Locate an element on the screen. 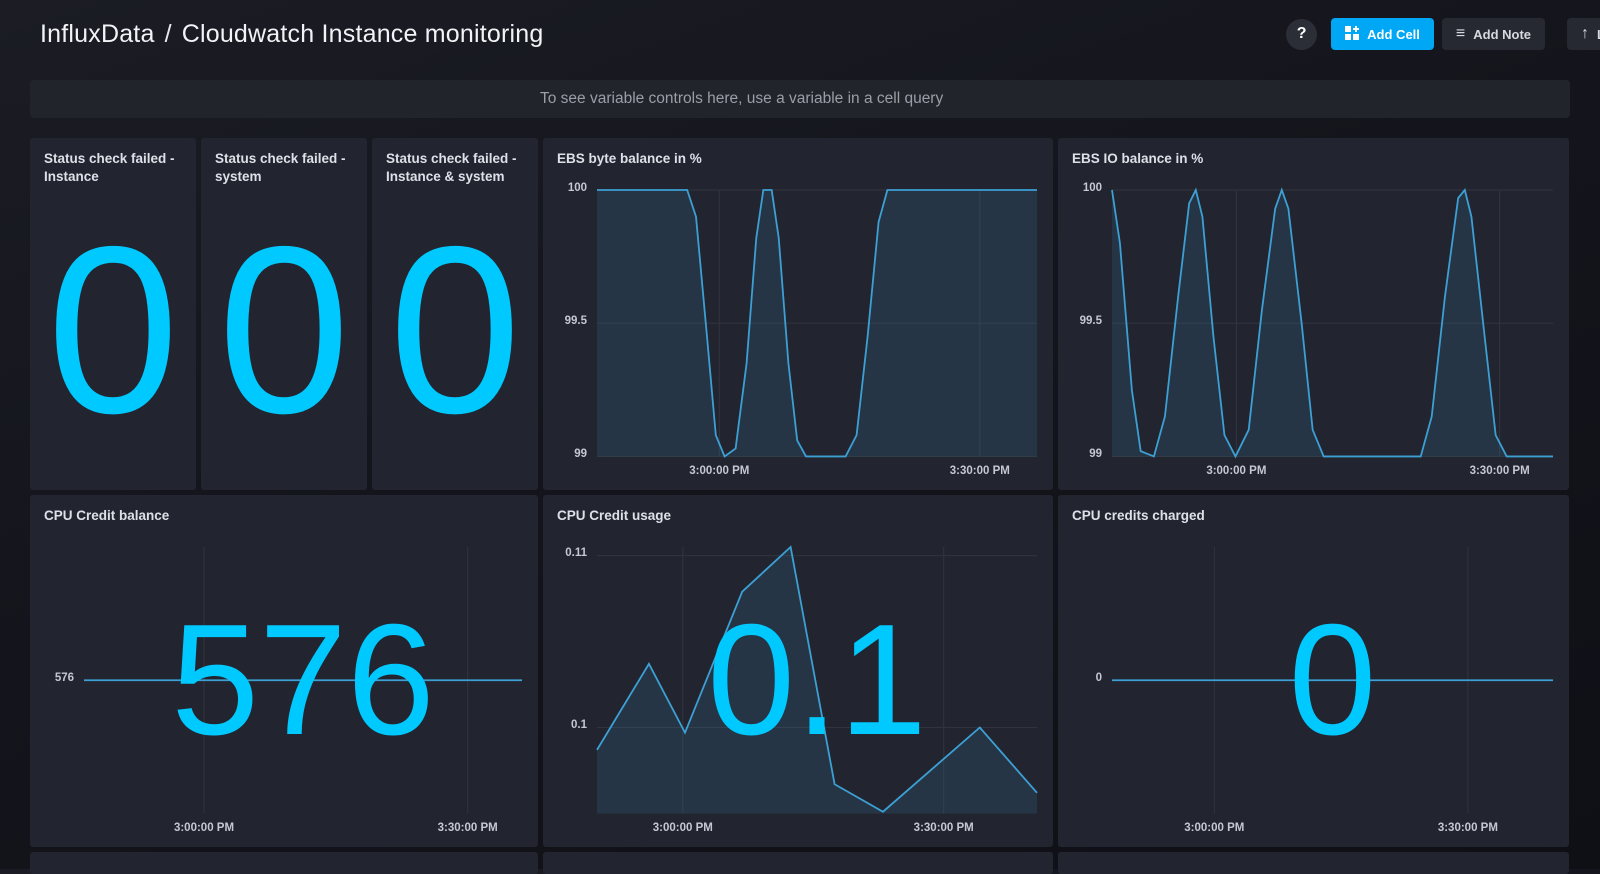  cell-title: Status check failed - system is located at coordinates (284, 161).